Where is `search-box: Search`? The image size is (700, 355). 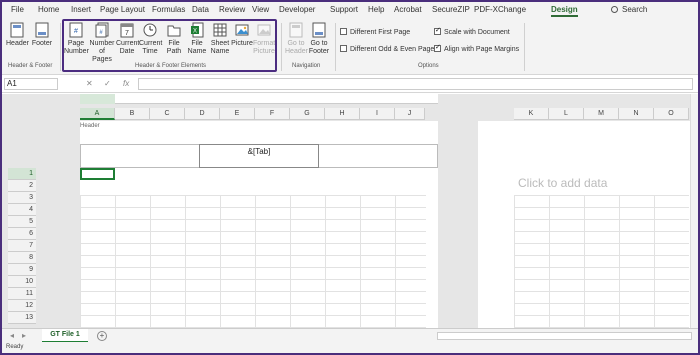
search-box: Search is located at coordinates (629, 9).